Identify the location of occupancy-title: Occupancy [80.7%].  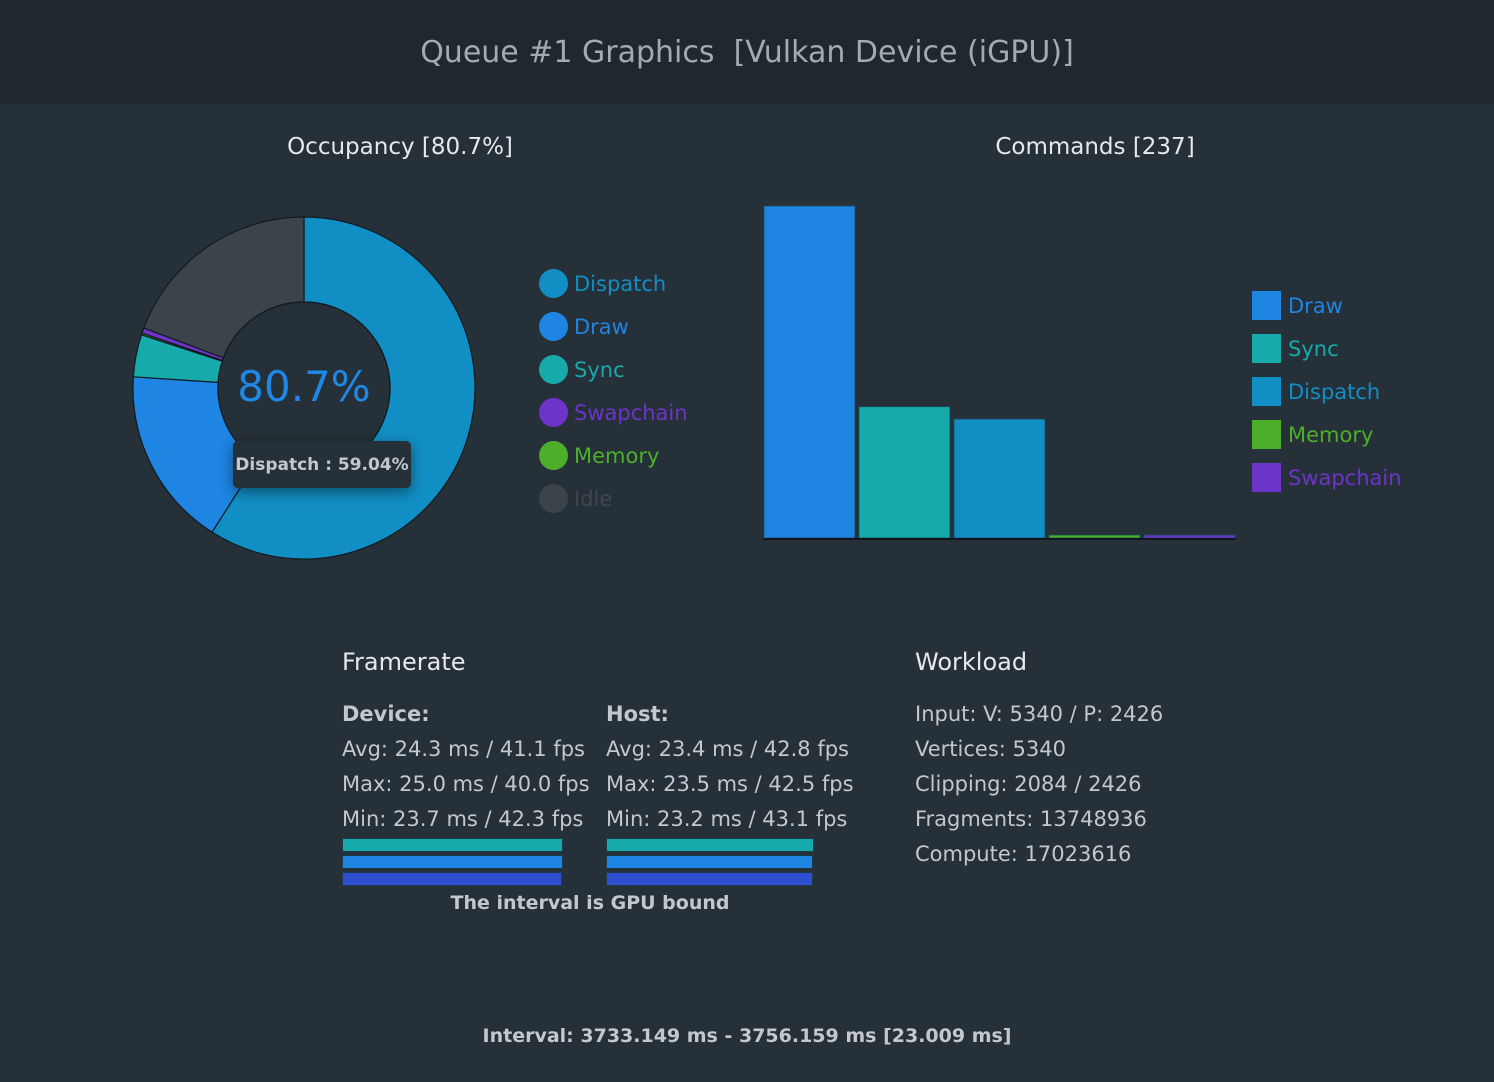
(400, 147).